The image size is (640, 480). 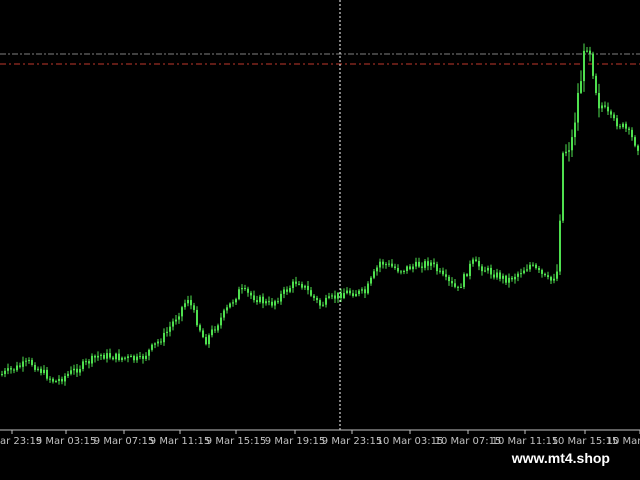 What do you see at coordinates (236, 441) in the screenshot?
I see `x-tick-label: 9 Mar 15:15` at bounding box center [236, 441].